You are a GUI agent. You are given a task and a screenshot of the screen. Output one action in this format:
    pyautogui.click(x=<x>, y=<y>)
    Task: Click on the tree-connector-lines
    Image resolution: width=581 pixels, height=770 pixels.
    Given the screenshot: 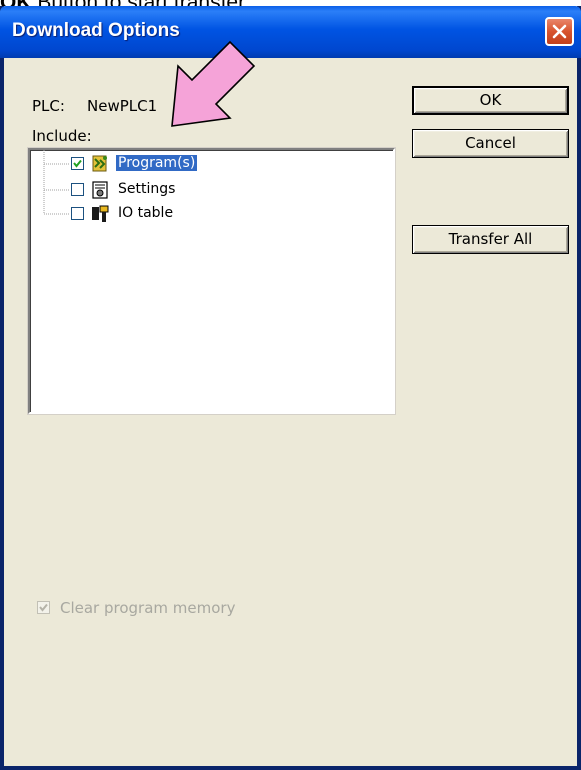 What is the action you would take?
    pyautogui.click(x=56, y=182)
    